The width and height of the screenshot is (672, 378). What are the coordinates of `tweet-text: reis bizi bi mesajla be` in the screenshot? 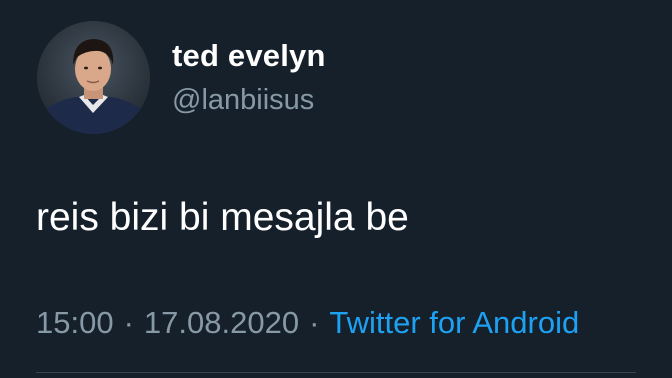 It's located at (222, 217).